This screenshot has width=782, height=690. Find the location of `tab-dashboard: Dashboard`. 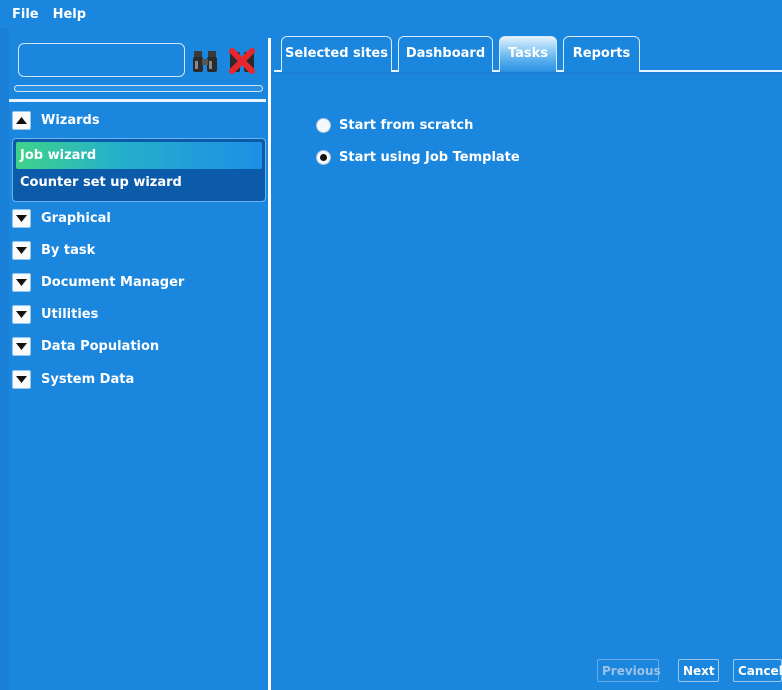

tab-dashboard: Dashboard is located at coordinates (445, 54).